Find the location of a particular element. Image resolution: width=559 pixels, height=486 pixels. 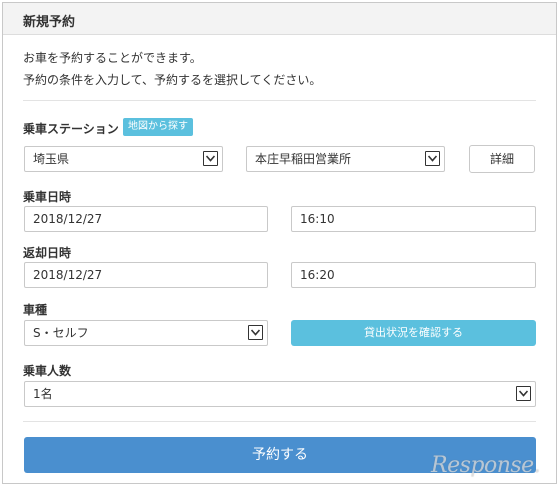

passengers-value: 1名 is located at coordinates (43, 394).